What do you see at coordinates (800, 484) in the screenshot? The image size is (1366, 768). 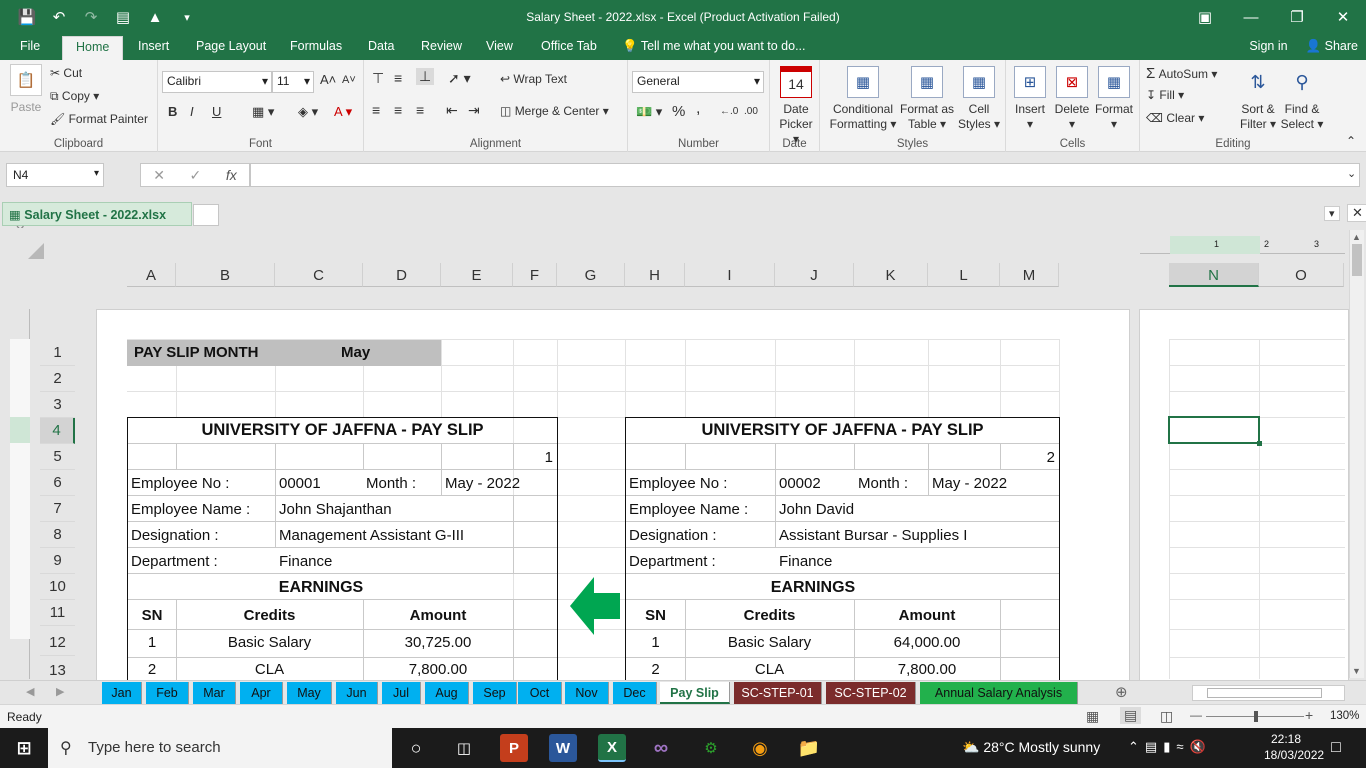 I see `slip-2-employee-no: 00002` at bounding box center [800, 484].